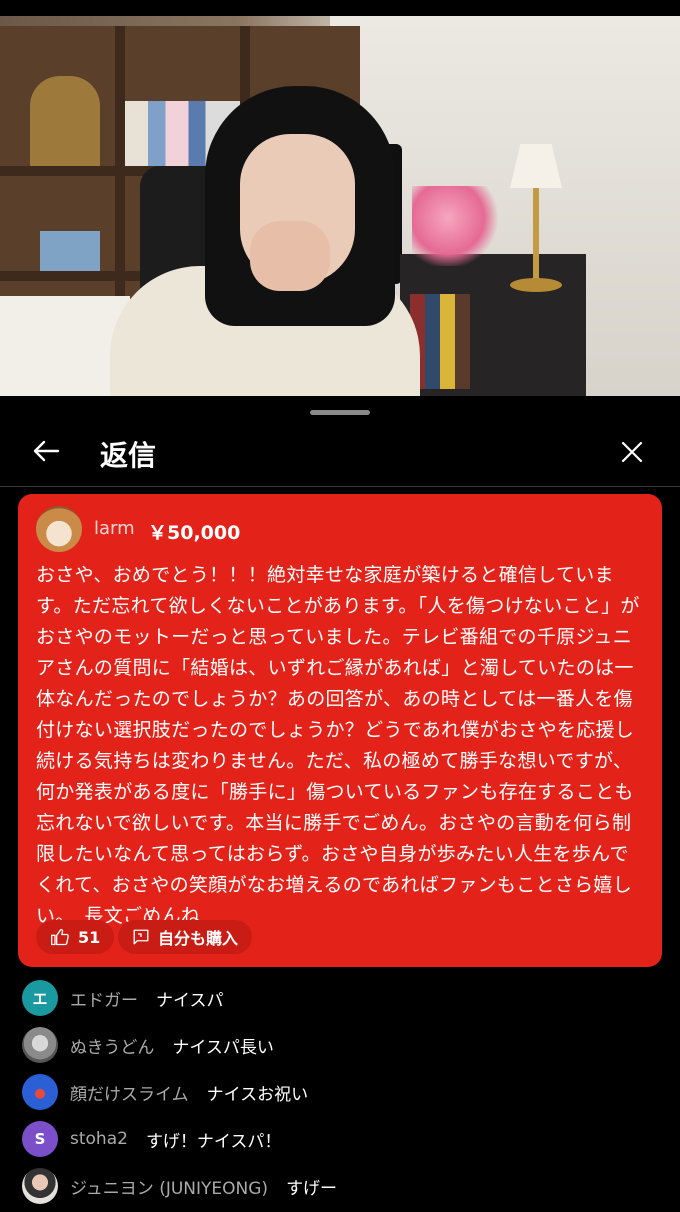 The height and width of the screenshot is (1212, 680). Describe the element at coordinates (290, 256) in the screenshot. I see `person-hand` at that location.